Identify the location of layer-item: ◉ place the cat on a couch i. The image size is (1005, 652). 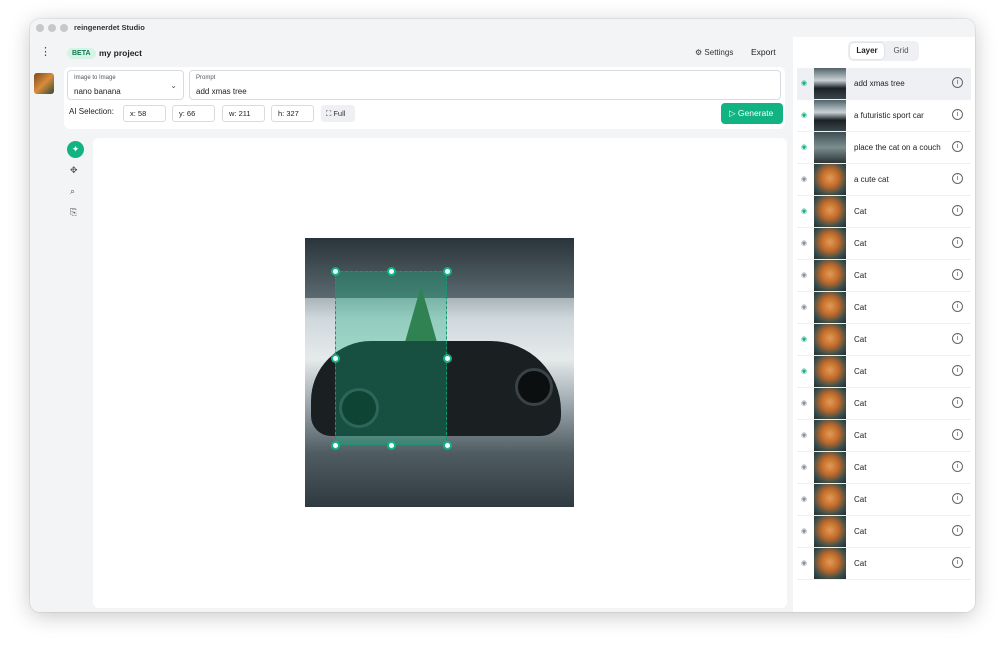
(884, 148).